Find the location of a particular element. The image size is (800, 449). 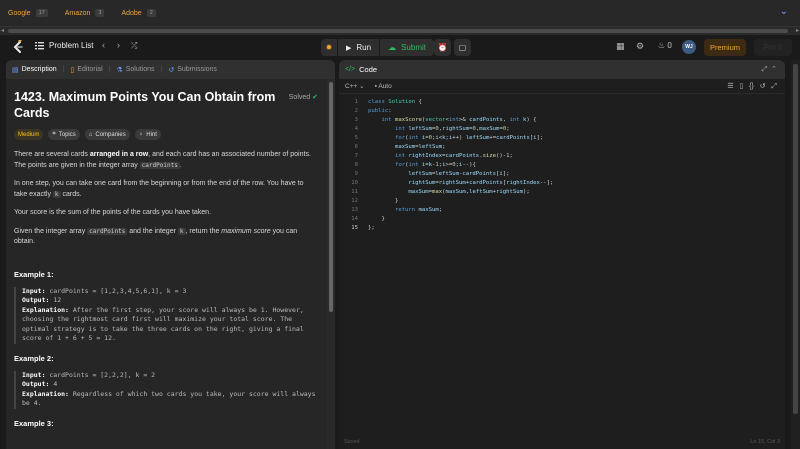

premium-button: Premium is located at coordinates (725, 47).